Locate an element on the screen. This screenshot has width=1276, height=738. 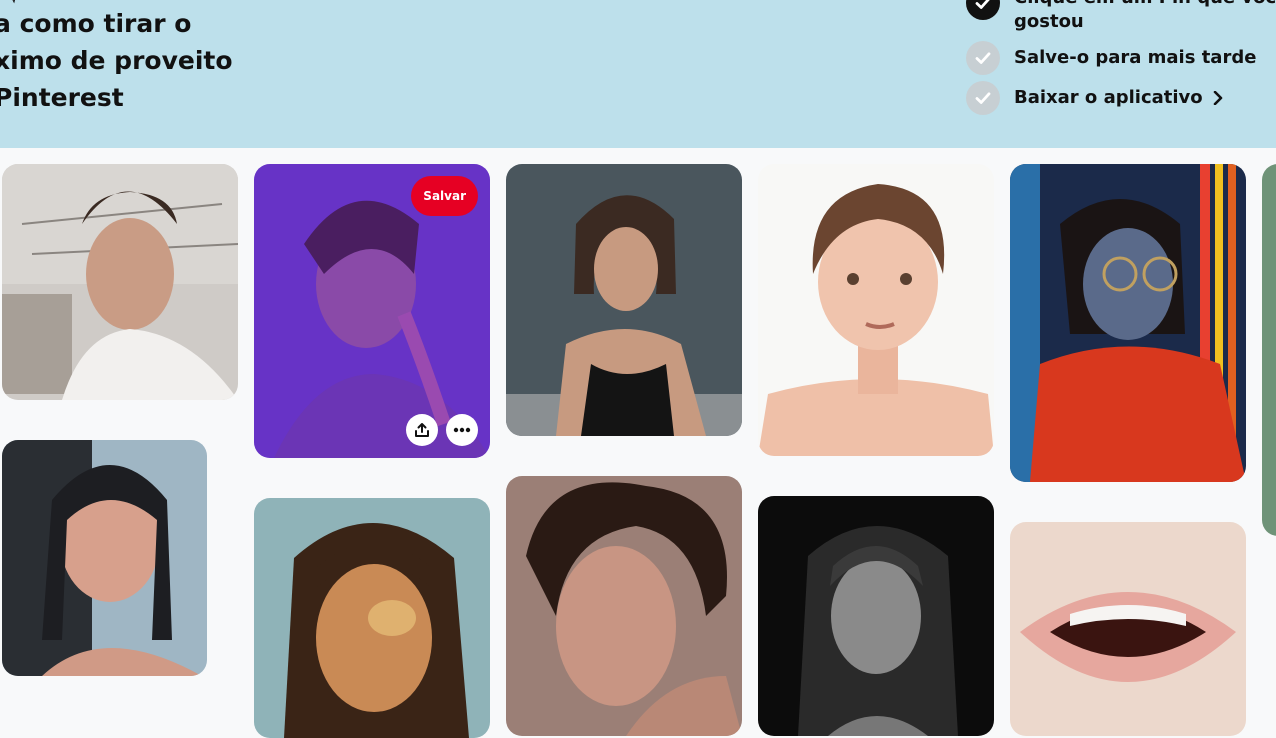
step-download-app: Baixar o aplicativo is located at coordinates (1094, 98).